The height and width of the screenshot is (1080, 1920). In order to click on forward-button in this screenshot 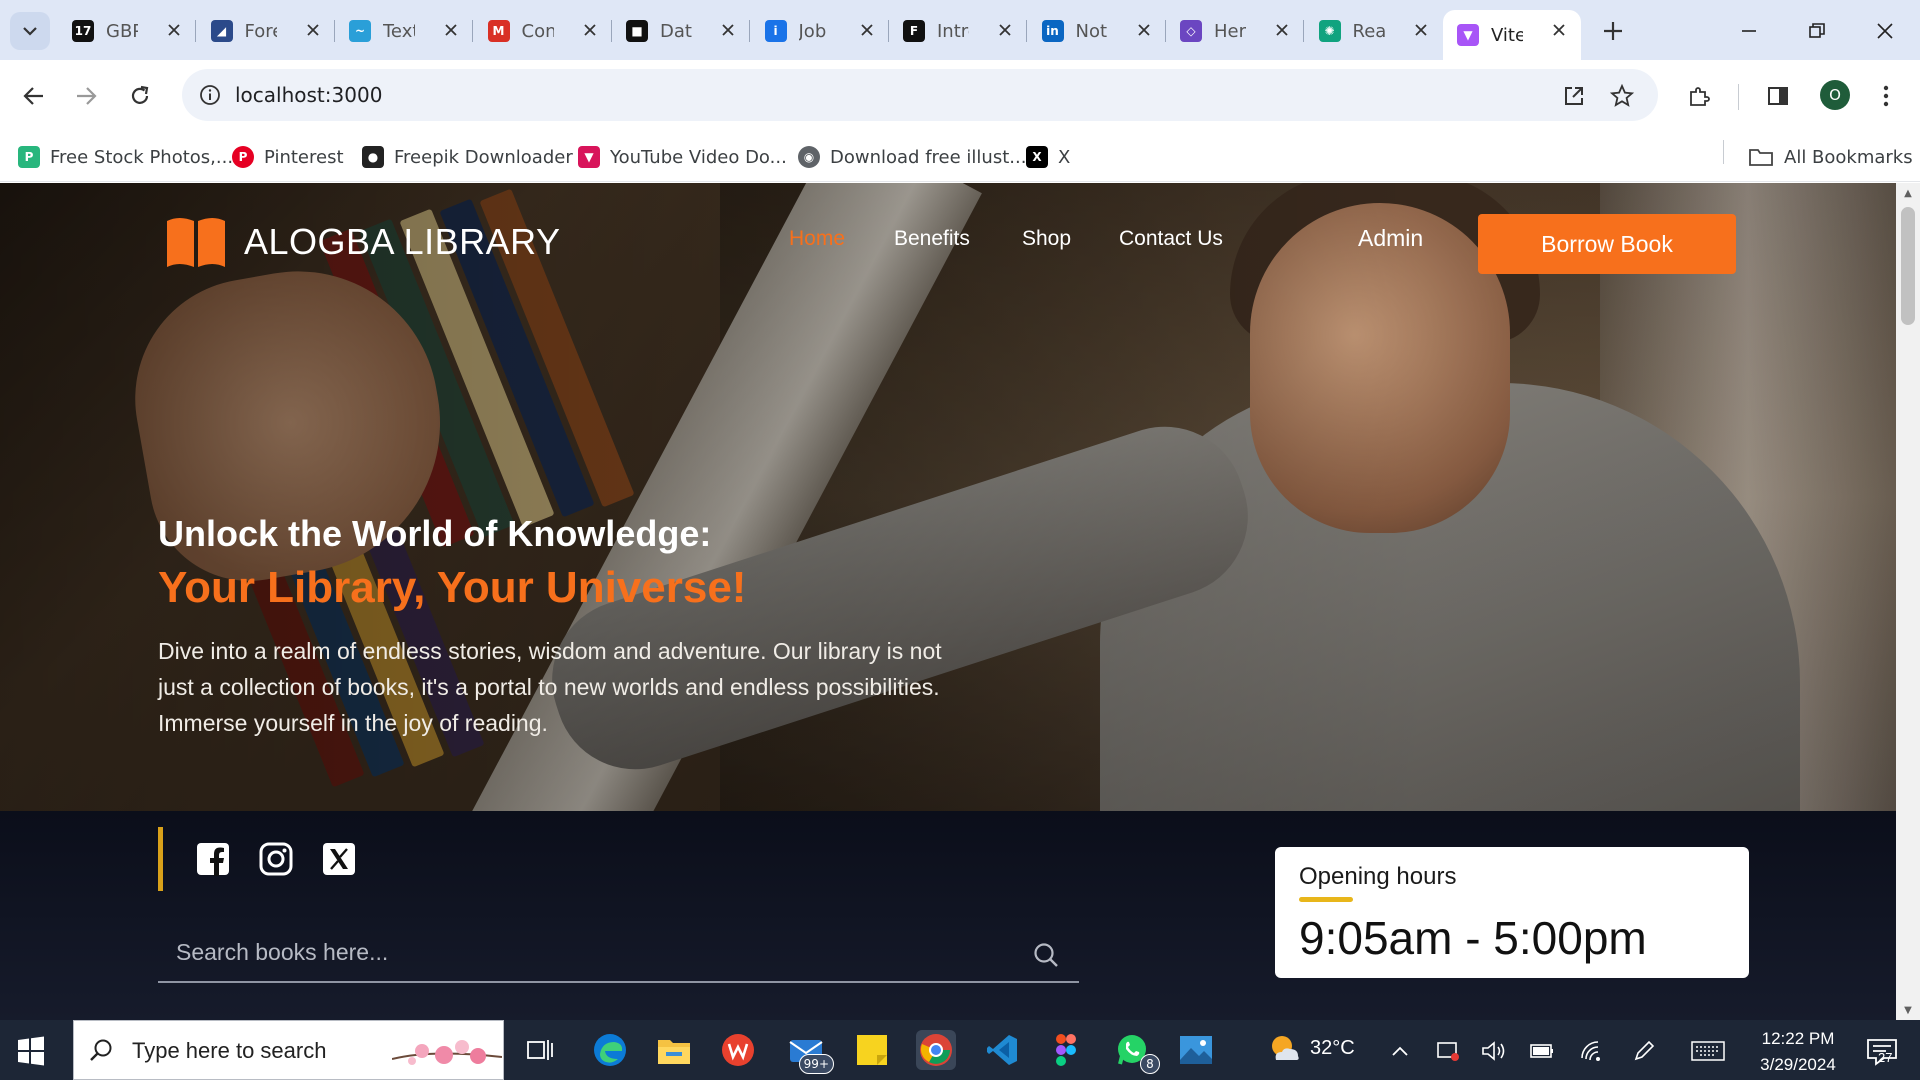, I will do `click(86, 96)`.